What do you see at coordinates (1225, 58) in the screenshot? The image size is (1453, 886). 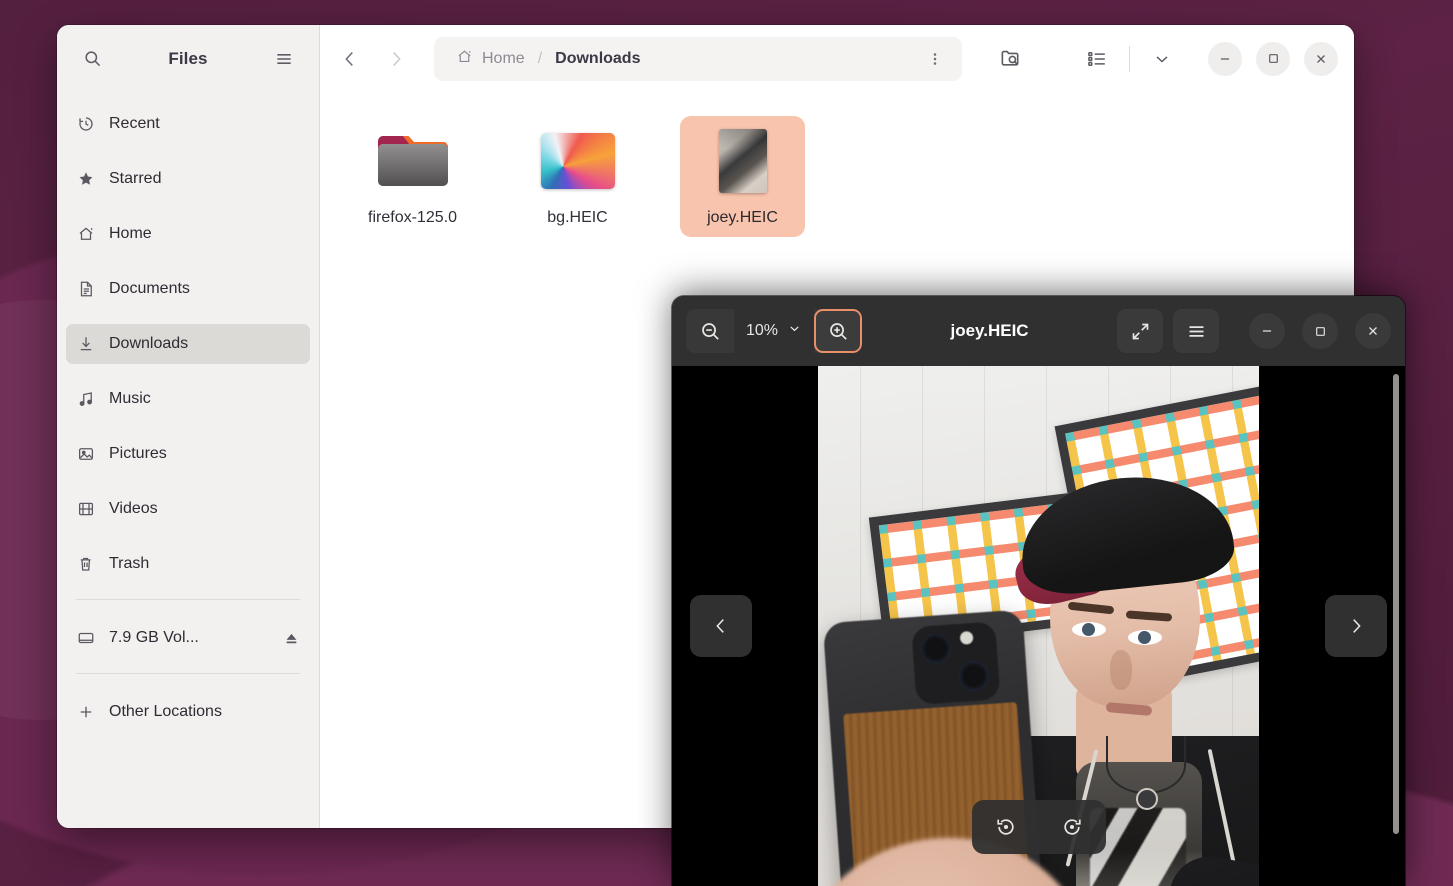 I see `files-minimize-button` at bounding box center [1225, 58].